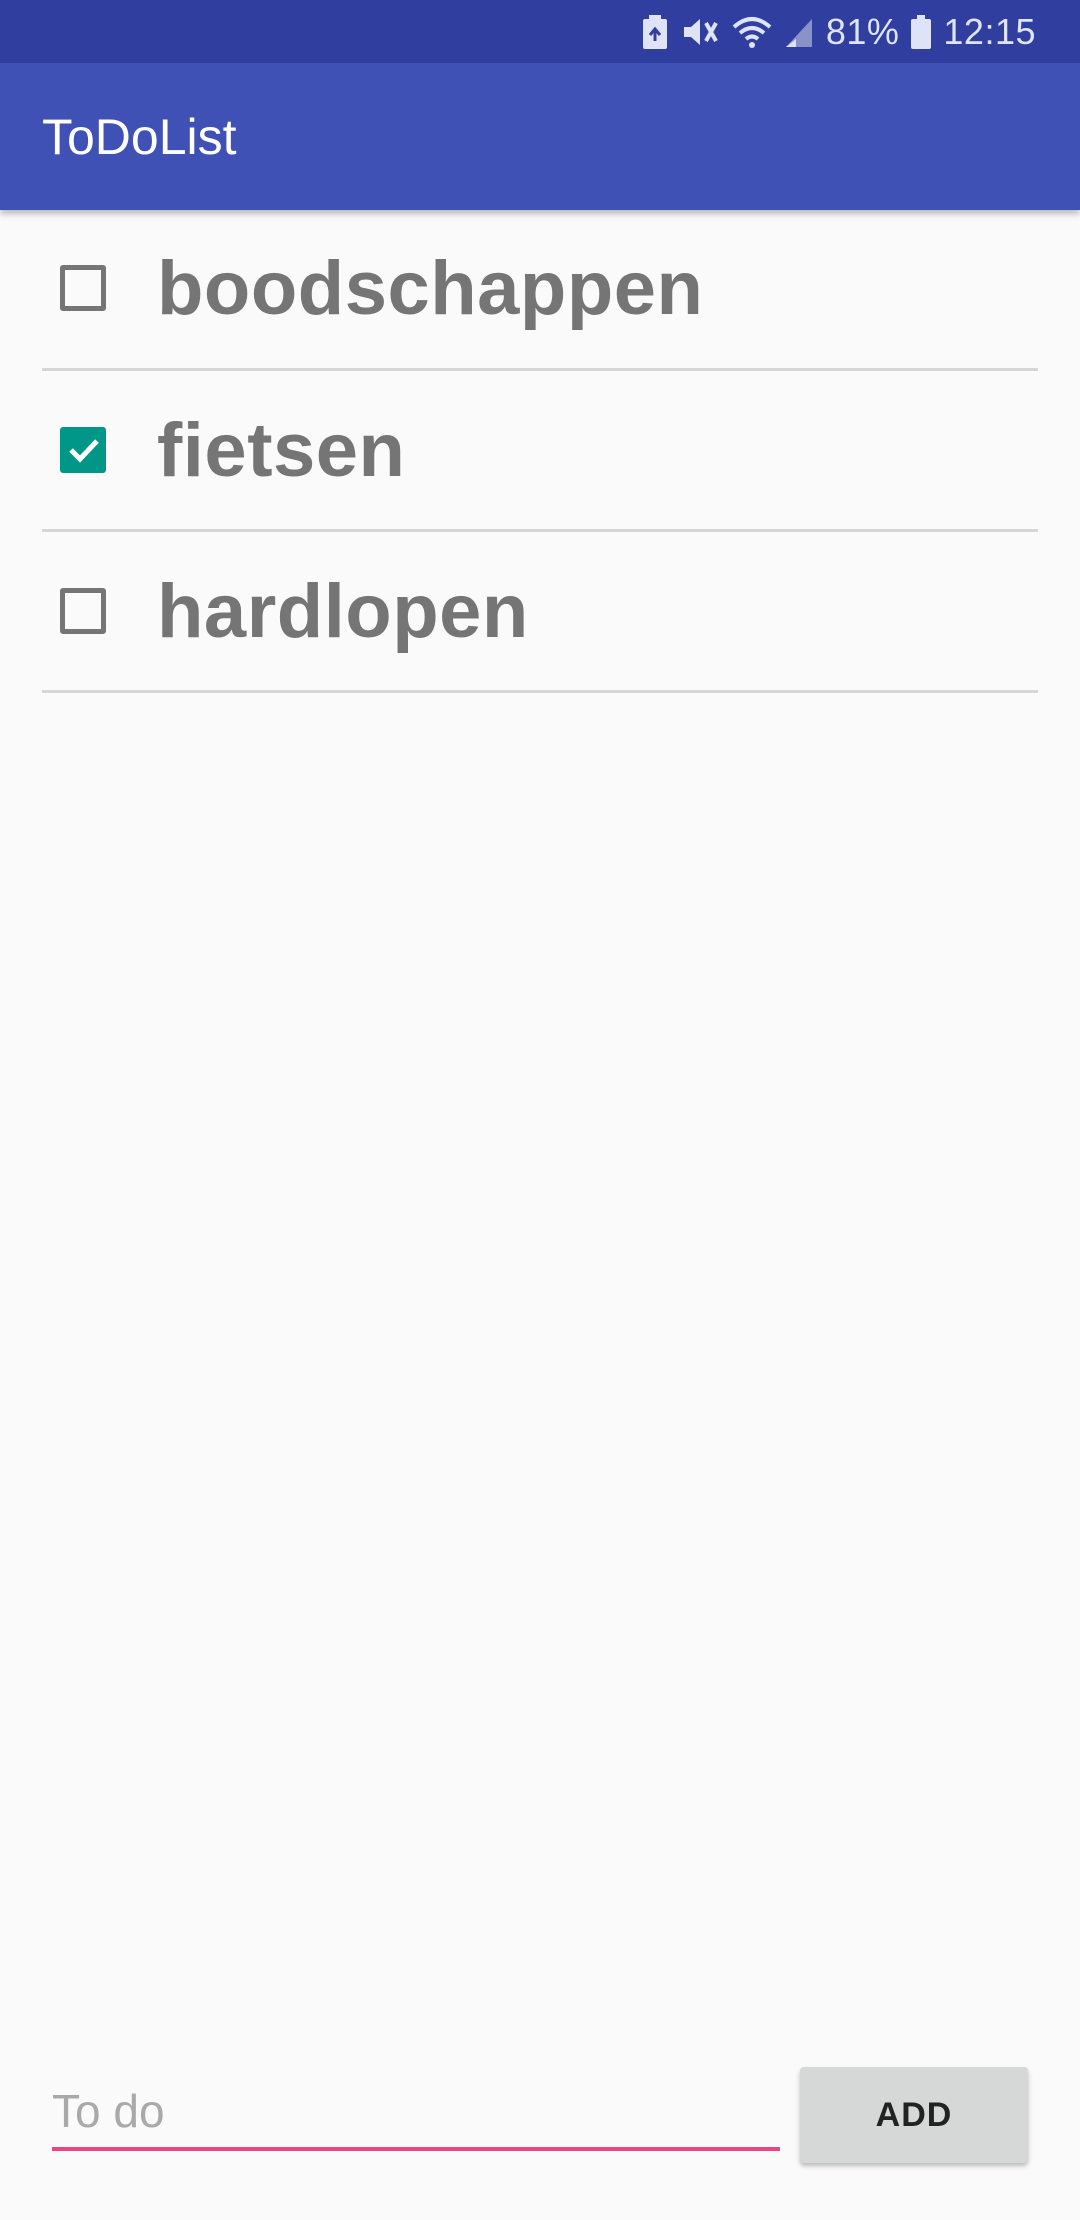 Image resolution: width=1080 pixels, height=2220 pixels. What do you see at coordinates (343, 611) in the screenshot?
I see `todo-label: hardlopen` at bounding box center [343, 611].